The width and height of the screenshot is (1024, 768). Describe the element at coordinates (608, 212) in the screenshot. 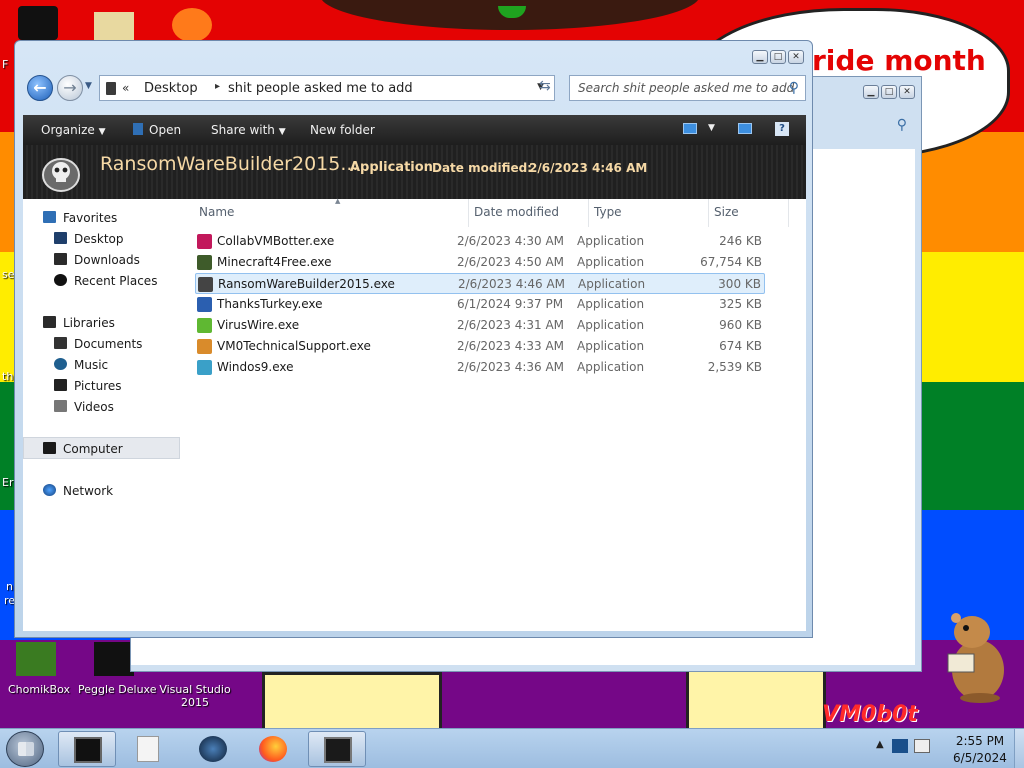

I see `column-header-type: Type` at that location.